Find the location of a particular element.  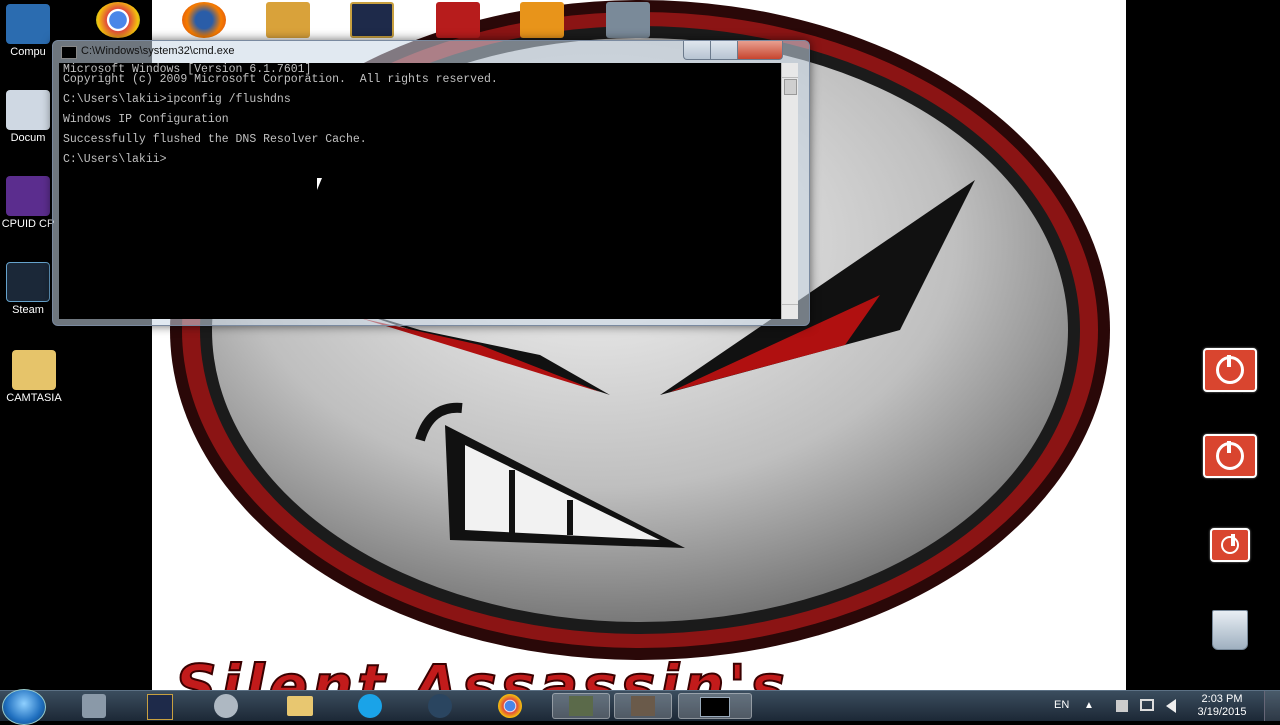

cmd-vertical-scrollbar is located at coordinates (789, 191).